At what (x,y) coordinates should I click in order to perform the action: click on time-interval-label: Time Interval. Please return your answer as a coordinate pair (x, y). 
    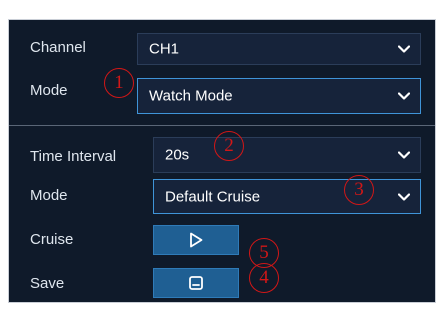
    Looking at the image, I should click on (73, 156).